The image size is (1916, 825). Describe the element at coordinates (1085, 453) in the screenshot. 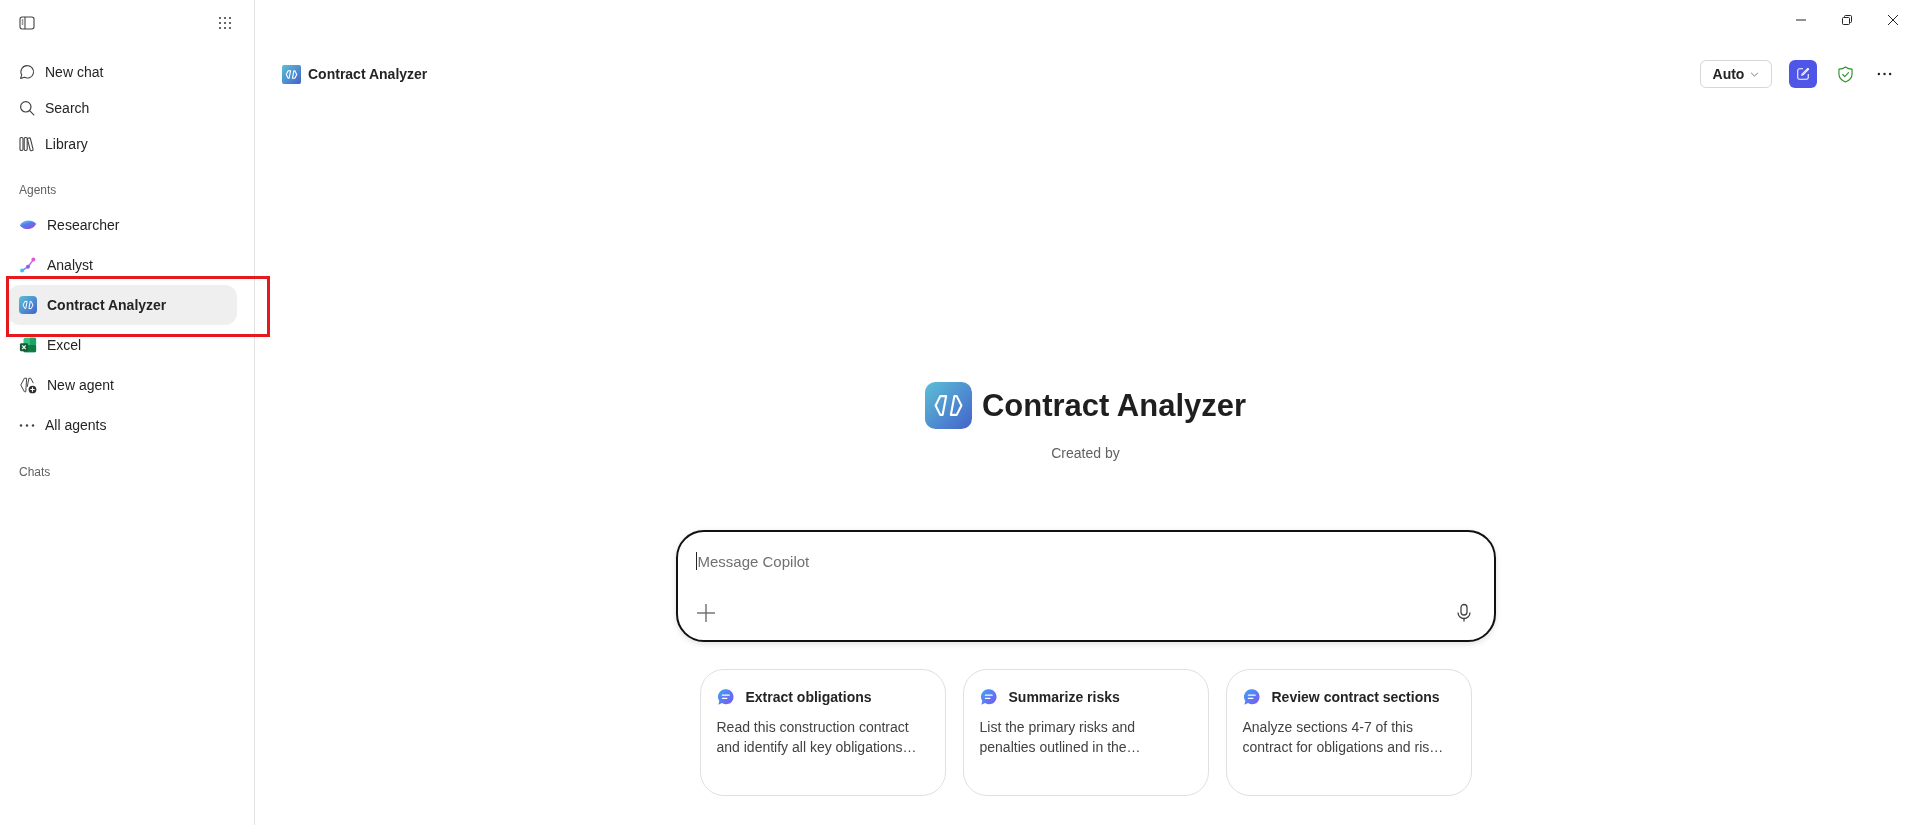

I see `created-by-text: Created by` at that location.